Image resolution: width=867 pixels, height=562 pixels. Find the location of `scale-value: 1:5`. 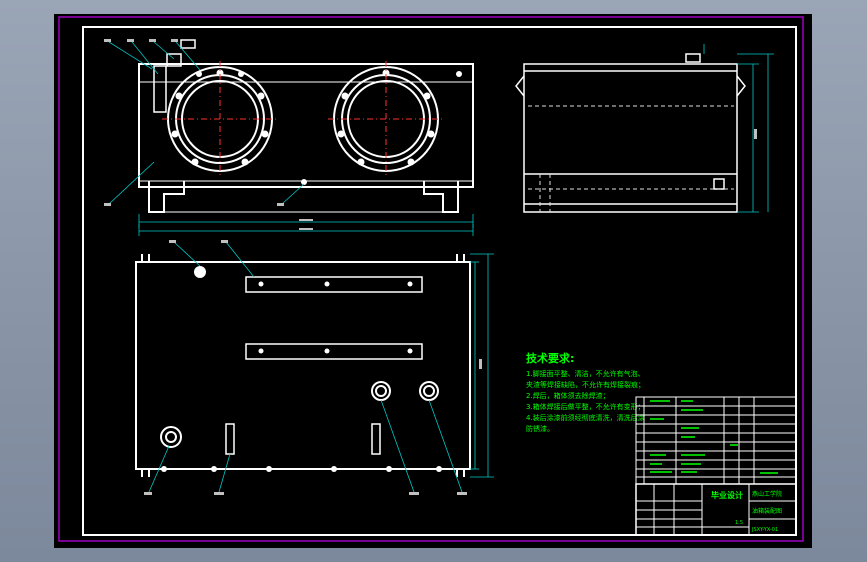

scale-value: 1:5 is located at coordinates (739, 523).